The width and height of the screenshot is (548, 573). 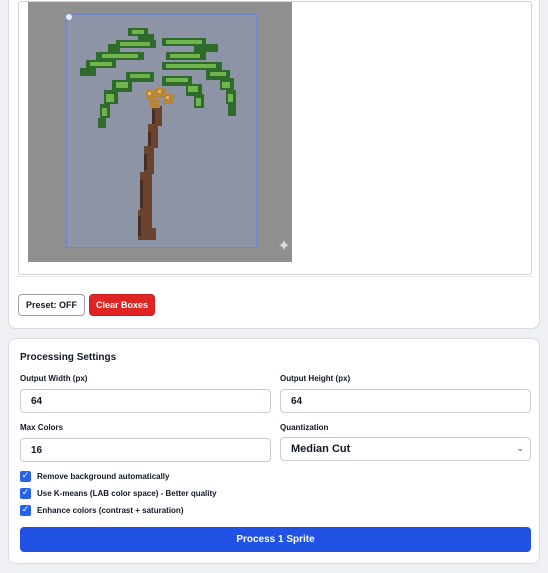 I want to click on process-sprite-button: Process 1 Sprite, so click(x=275, y=539).